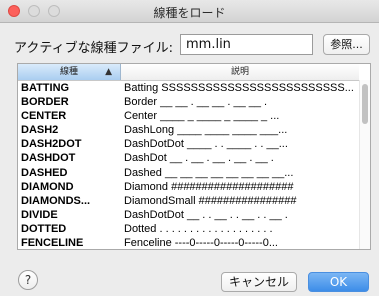 The image size is (379, 296). I want to click on table-header: 線種 ▲ 説明, so click(194, 72).